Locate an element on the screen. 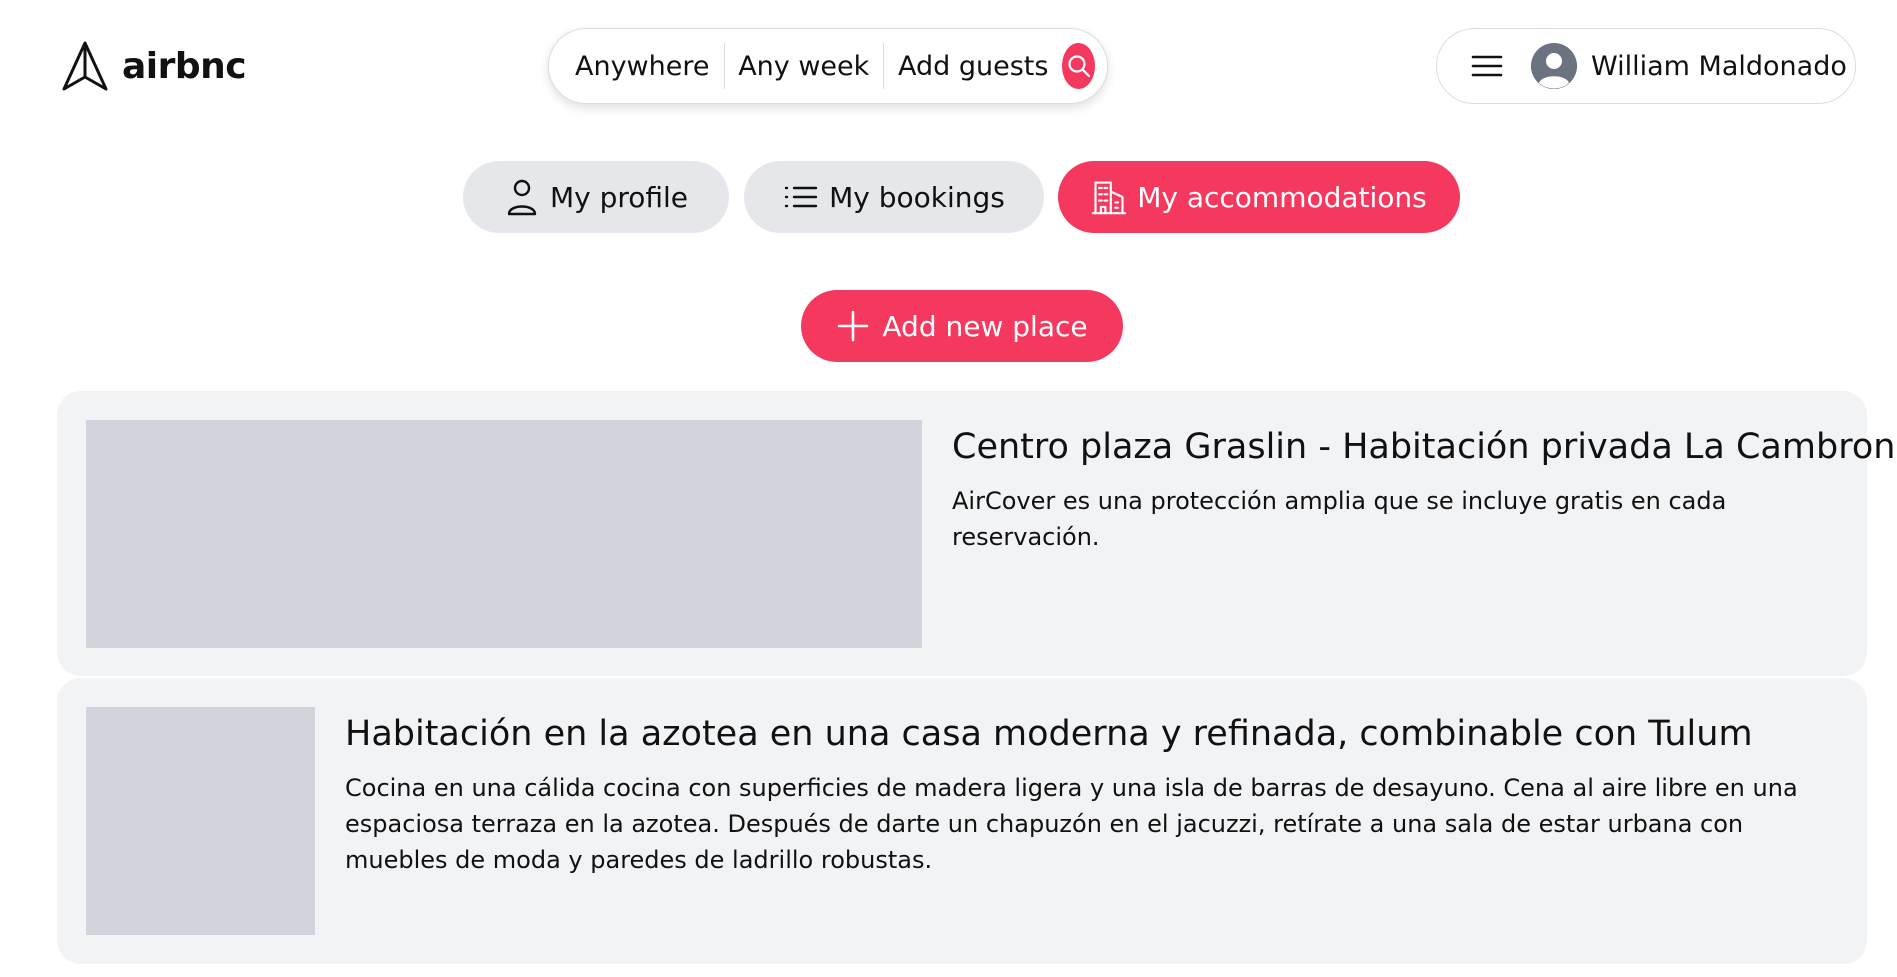 This screenshot has height=977, width=1897. logo-text: airbnc is located at coordinates (184, 66).